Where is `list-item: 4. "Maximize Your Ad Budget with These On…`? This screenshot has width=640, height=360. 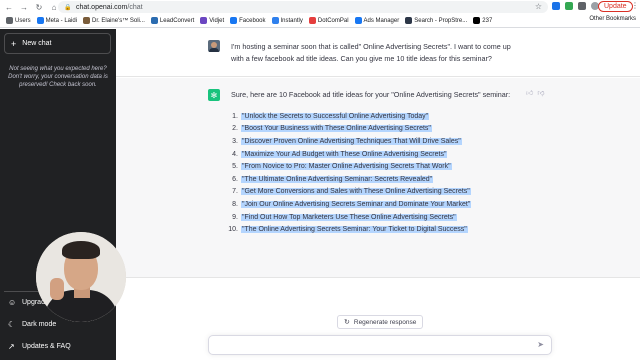
list-item: 4. "Maximize Your Ad Budget with These On… is located at coordinates (374, 154).